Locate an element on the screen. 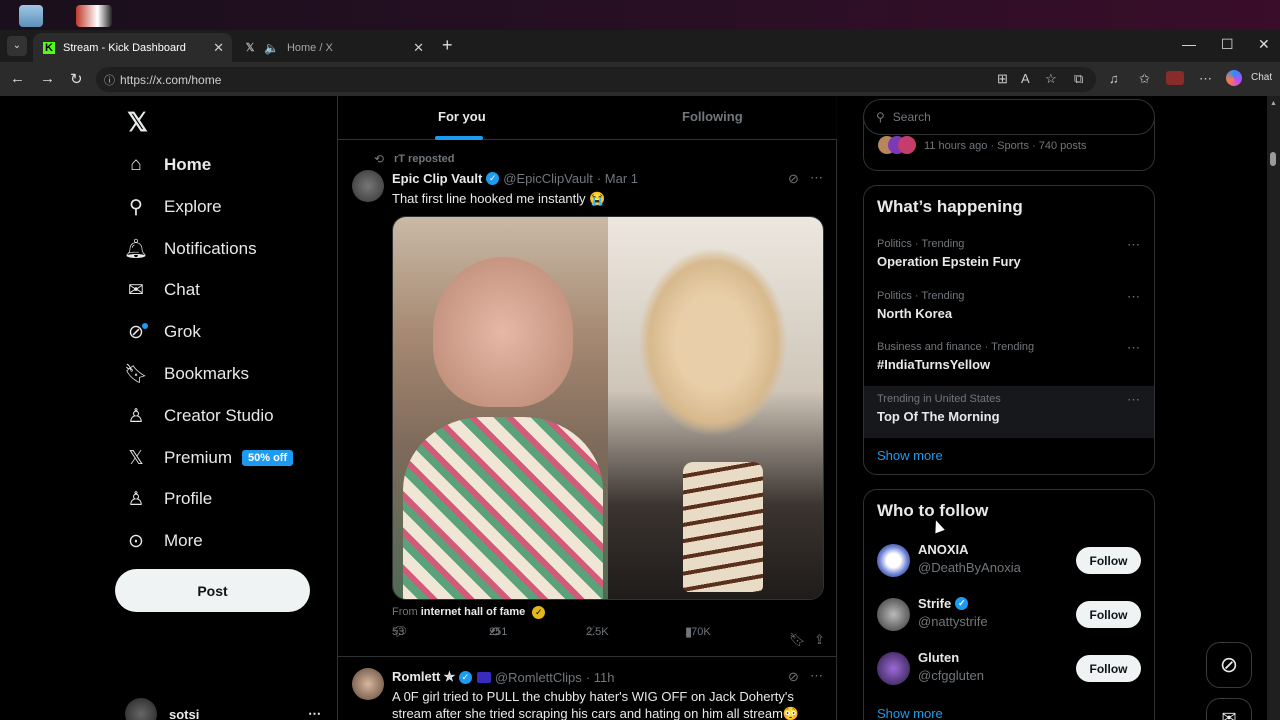 The image size is (1280, 720). grok-floating-button: ⊘ is located at coordinates (1229, 665).